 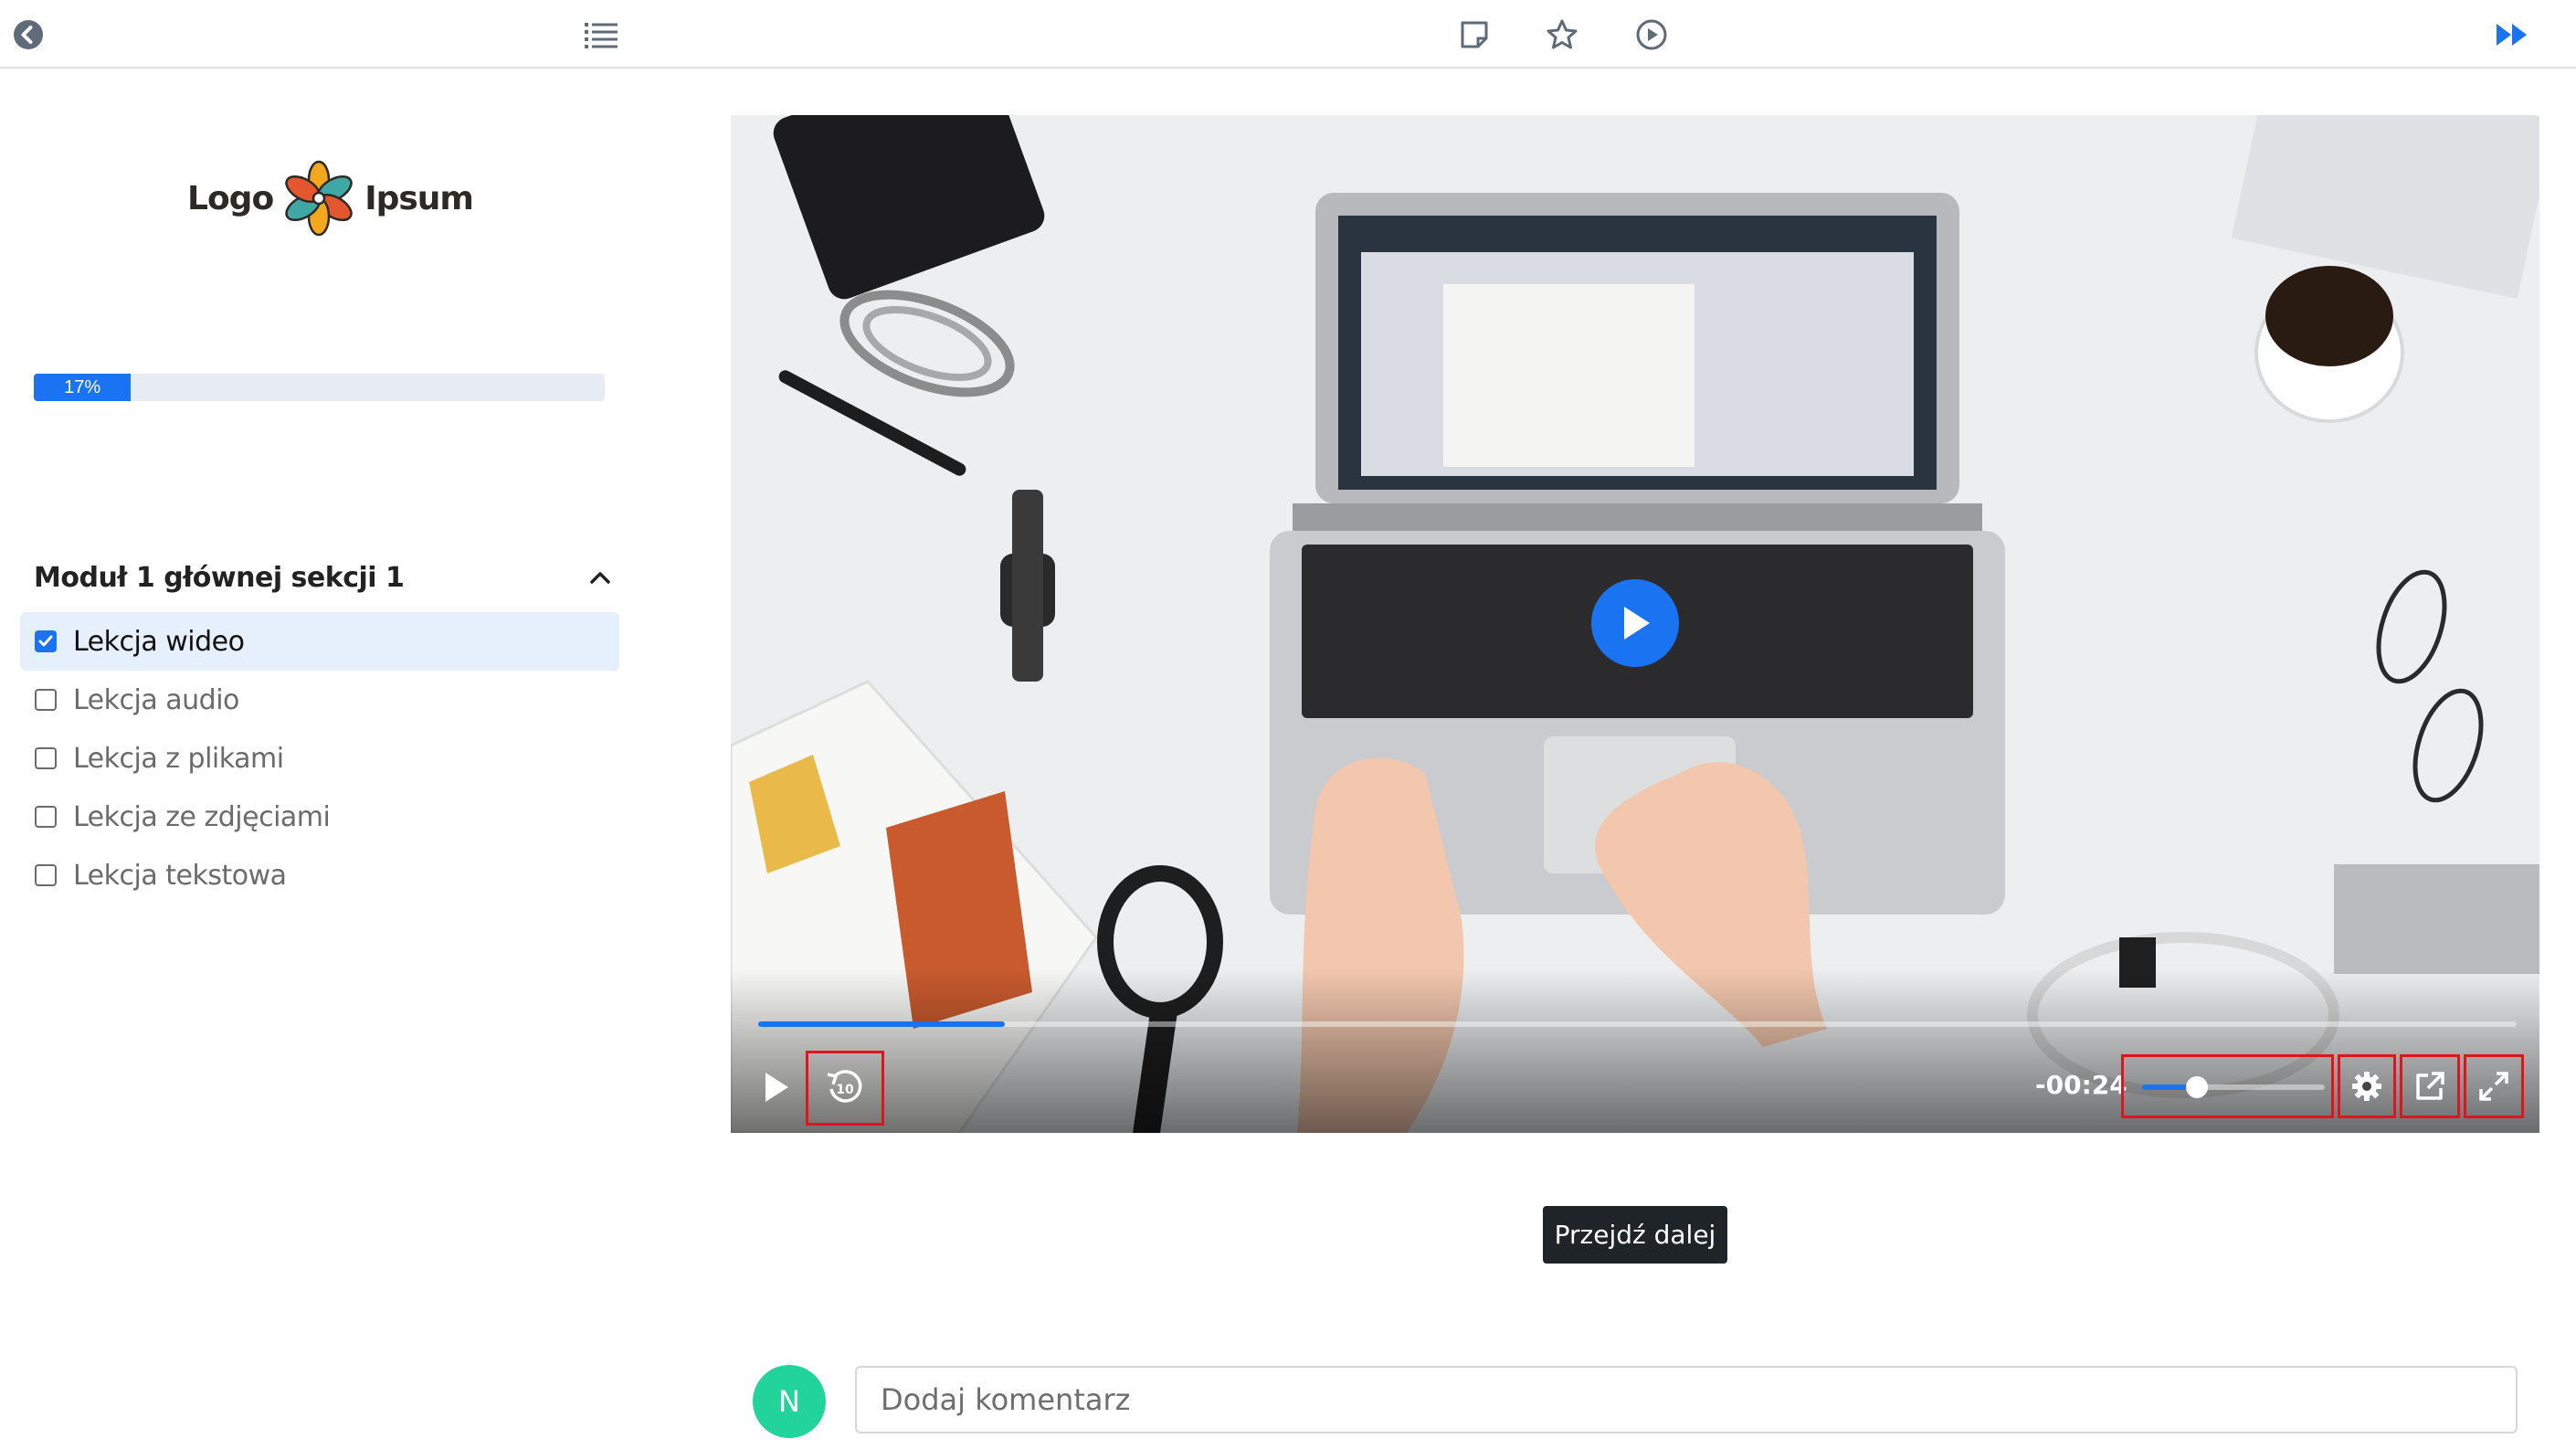 What do you see at coordinates (789, 1401) in the screenshot?
I see `avatar: N` at bounding box center [789, 1401].